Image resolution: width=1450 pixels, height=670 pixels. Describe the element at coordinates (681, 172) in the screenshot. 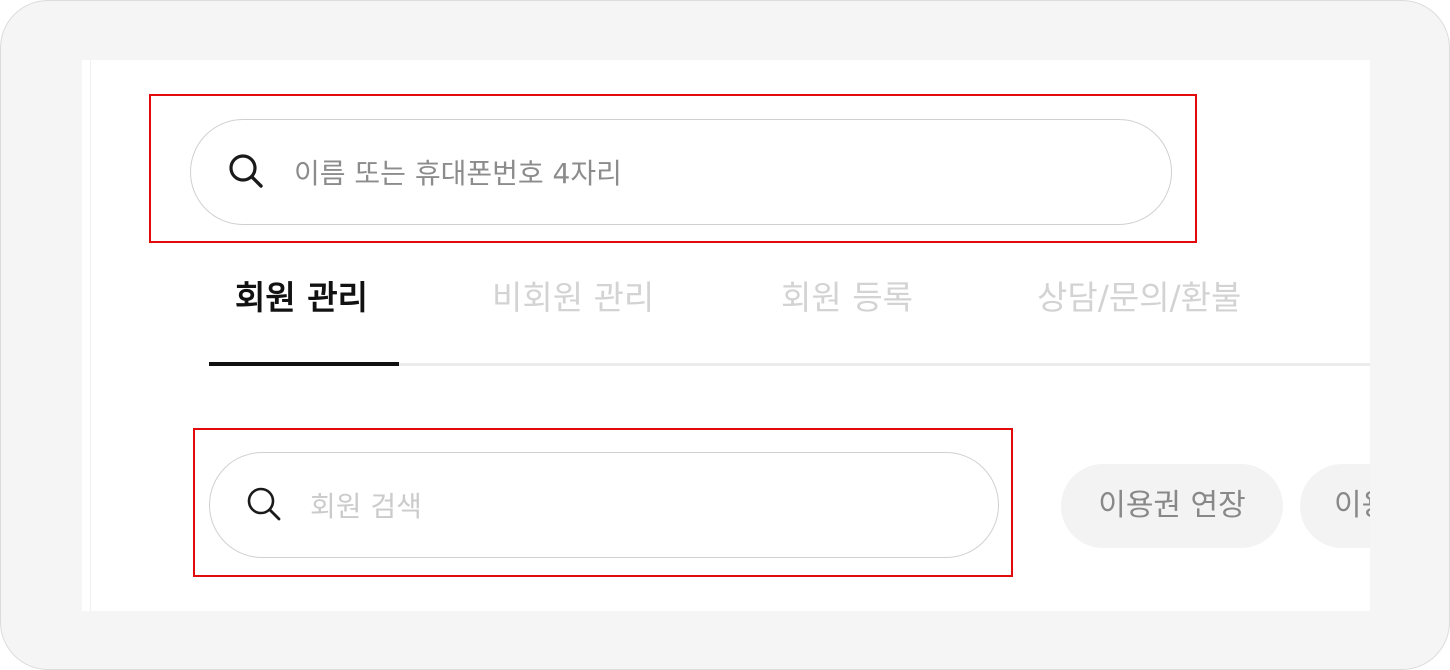

I see `global-search-bar: 이름 또는 휴대폰번호 4자리` at that location.